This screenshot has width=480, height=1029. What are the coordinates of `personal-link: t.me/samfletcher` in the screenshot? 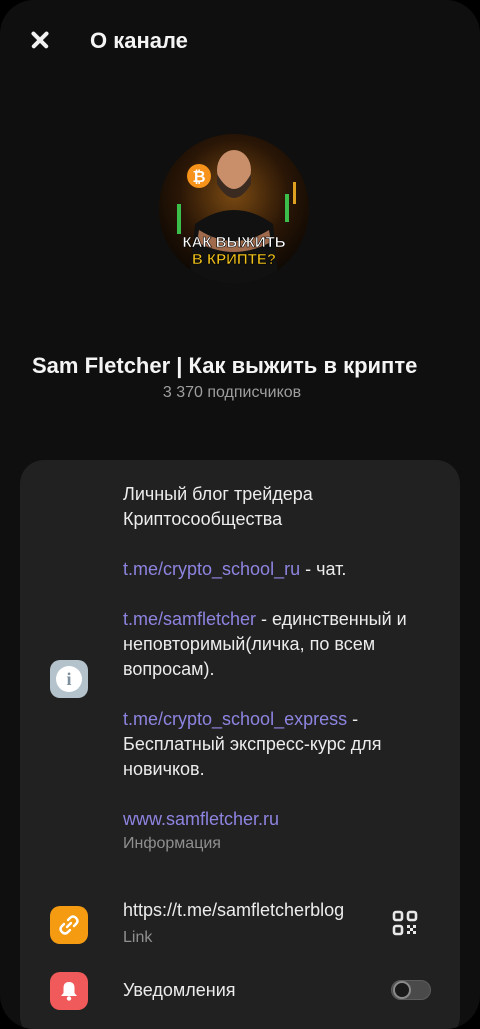 It's located at (189, 619).